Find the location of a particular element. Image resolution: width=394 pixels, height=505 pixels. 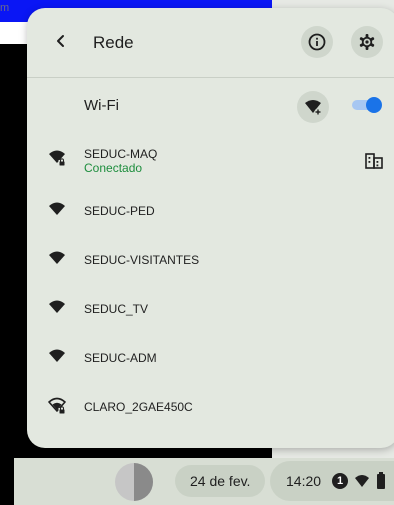

notification-badge: 1 is located at coordinates (340, 481).